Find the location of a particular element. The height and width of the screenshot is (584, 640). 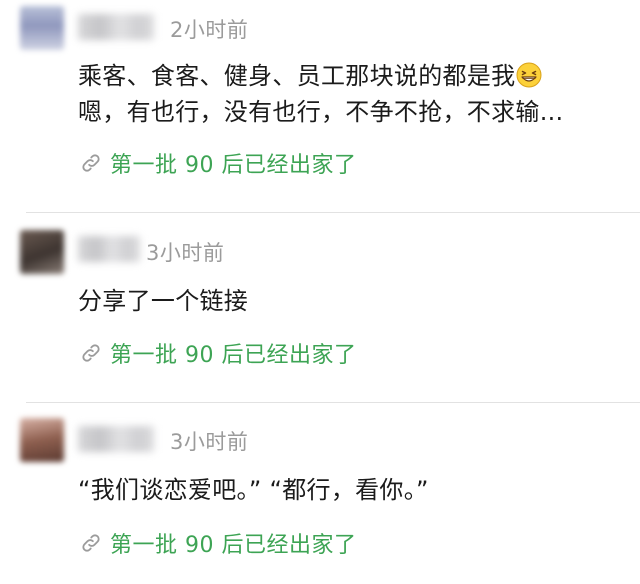

comment-text-line: 乘客、食客、健身、员工那块说的都是我 is located at coordinates (310, 76).